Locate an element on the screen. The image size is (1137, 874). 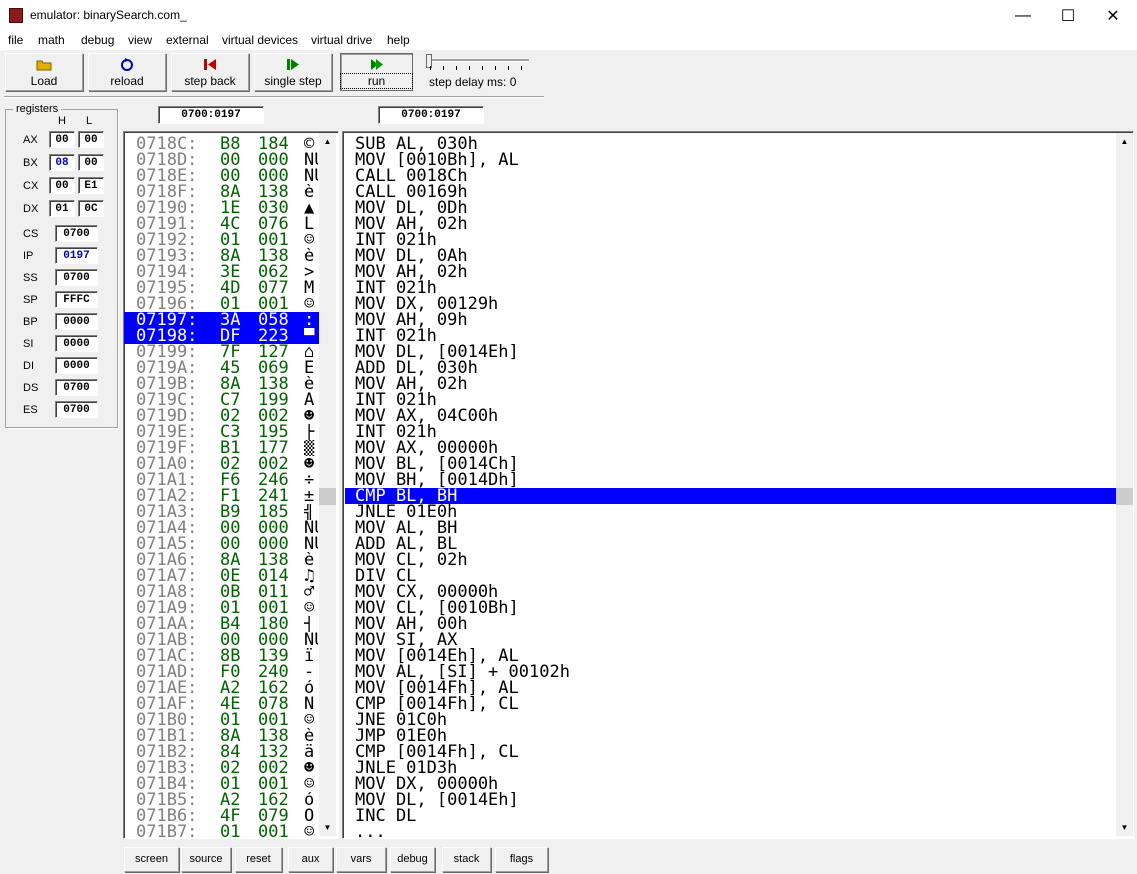
step-back-button: step back is located at coordinates (210, 72).